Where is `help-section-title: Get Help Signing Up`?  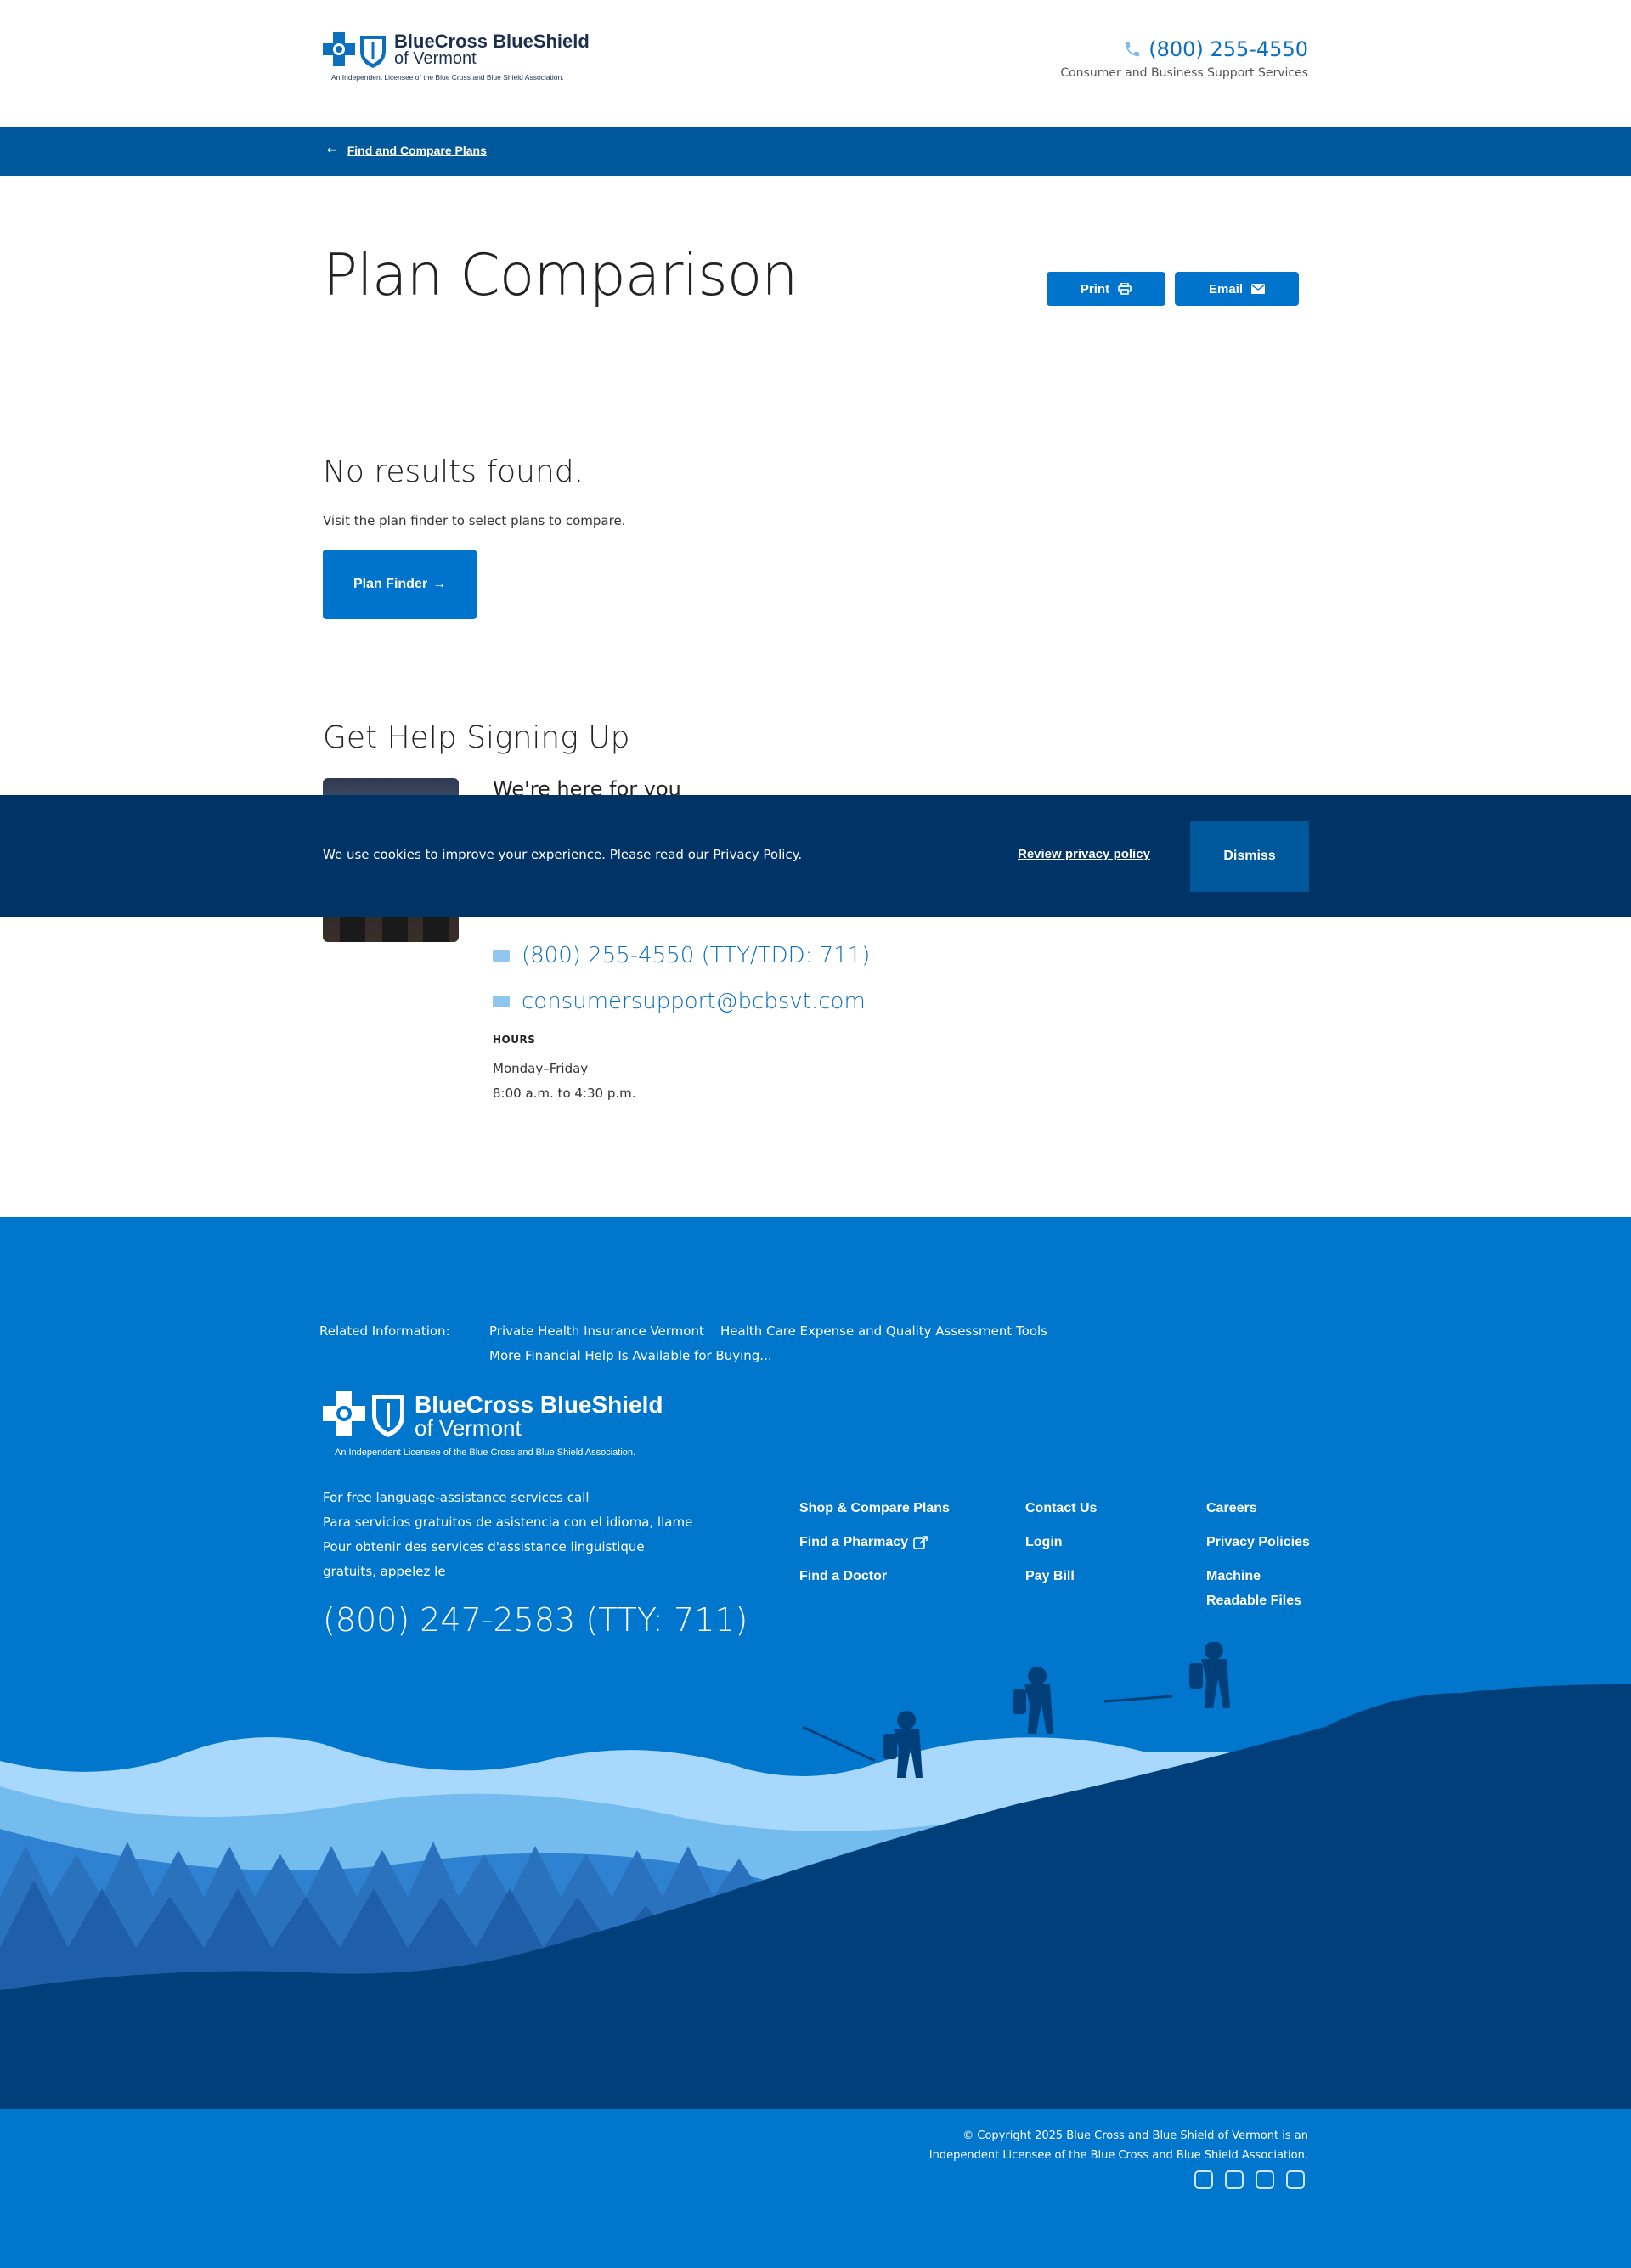 help-section-title: Get Help Signing Up is located at coordinates (476, 737).